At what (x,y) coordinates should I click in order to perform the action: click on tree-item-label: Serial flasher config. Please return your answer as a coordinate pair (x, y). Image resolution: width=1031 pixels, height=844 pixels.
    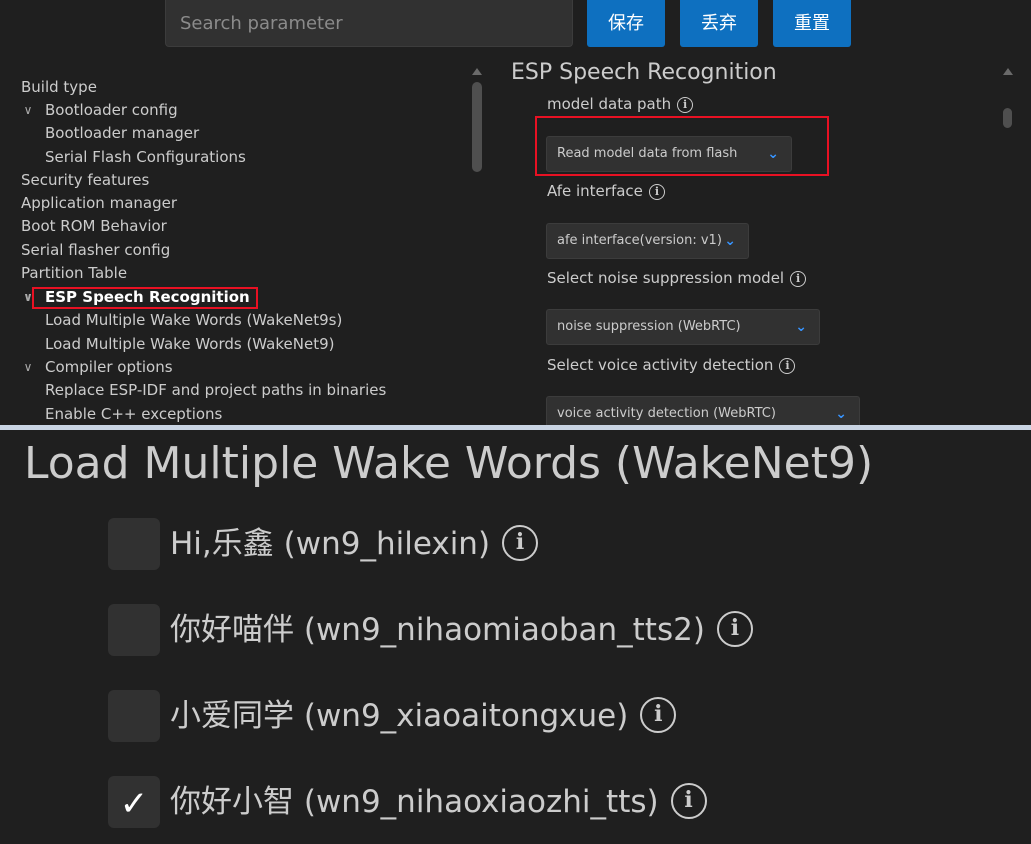
    Looking at the image, I should click on (96, 250).